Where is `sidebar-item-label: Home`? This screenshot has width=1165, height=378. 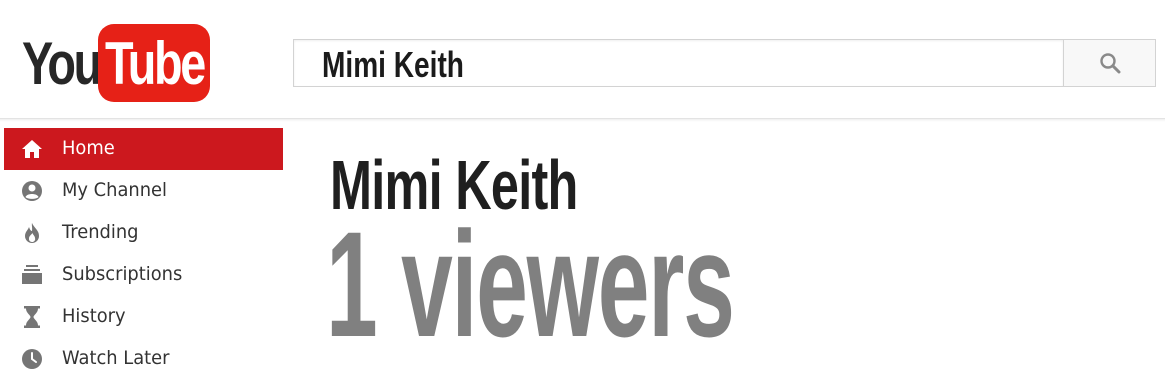
sidebar-item-label: Home is located at coordinates (88, 148).